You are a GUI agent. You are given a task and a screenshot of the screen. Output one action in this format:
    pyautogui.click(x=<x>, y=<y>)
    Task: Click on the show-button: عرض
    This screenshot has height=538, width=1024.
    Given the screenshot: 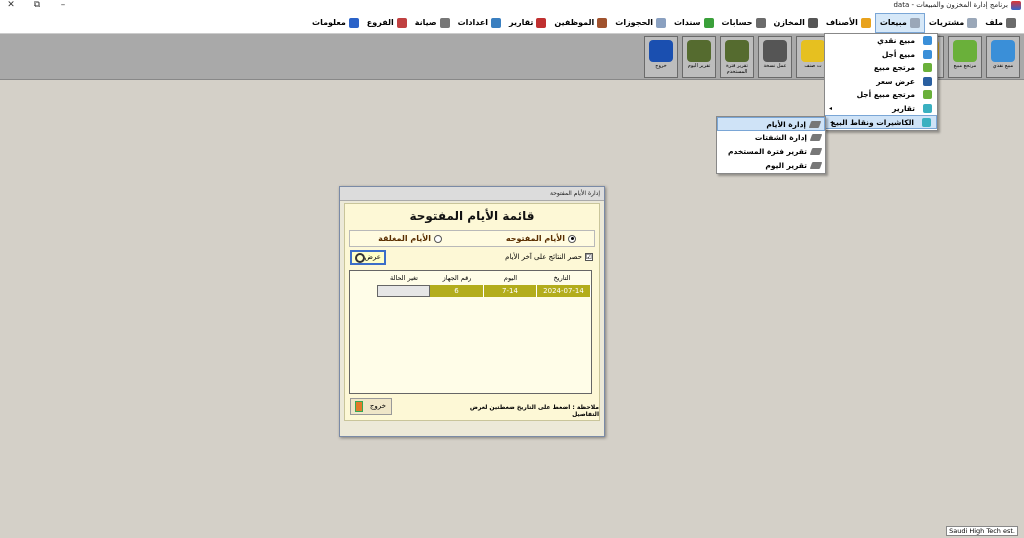 What is the action you would take?
    pyautogui.click(x=368, y=257)
    